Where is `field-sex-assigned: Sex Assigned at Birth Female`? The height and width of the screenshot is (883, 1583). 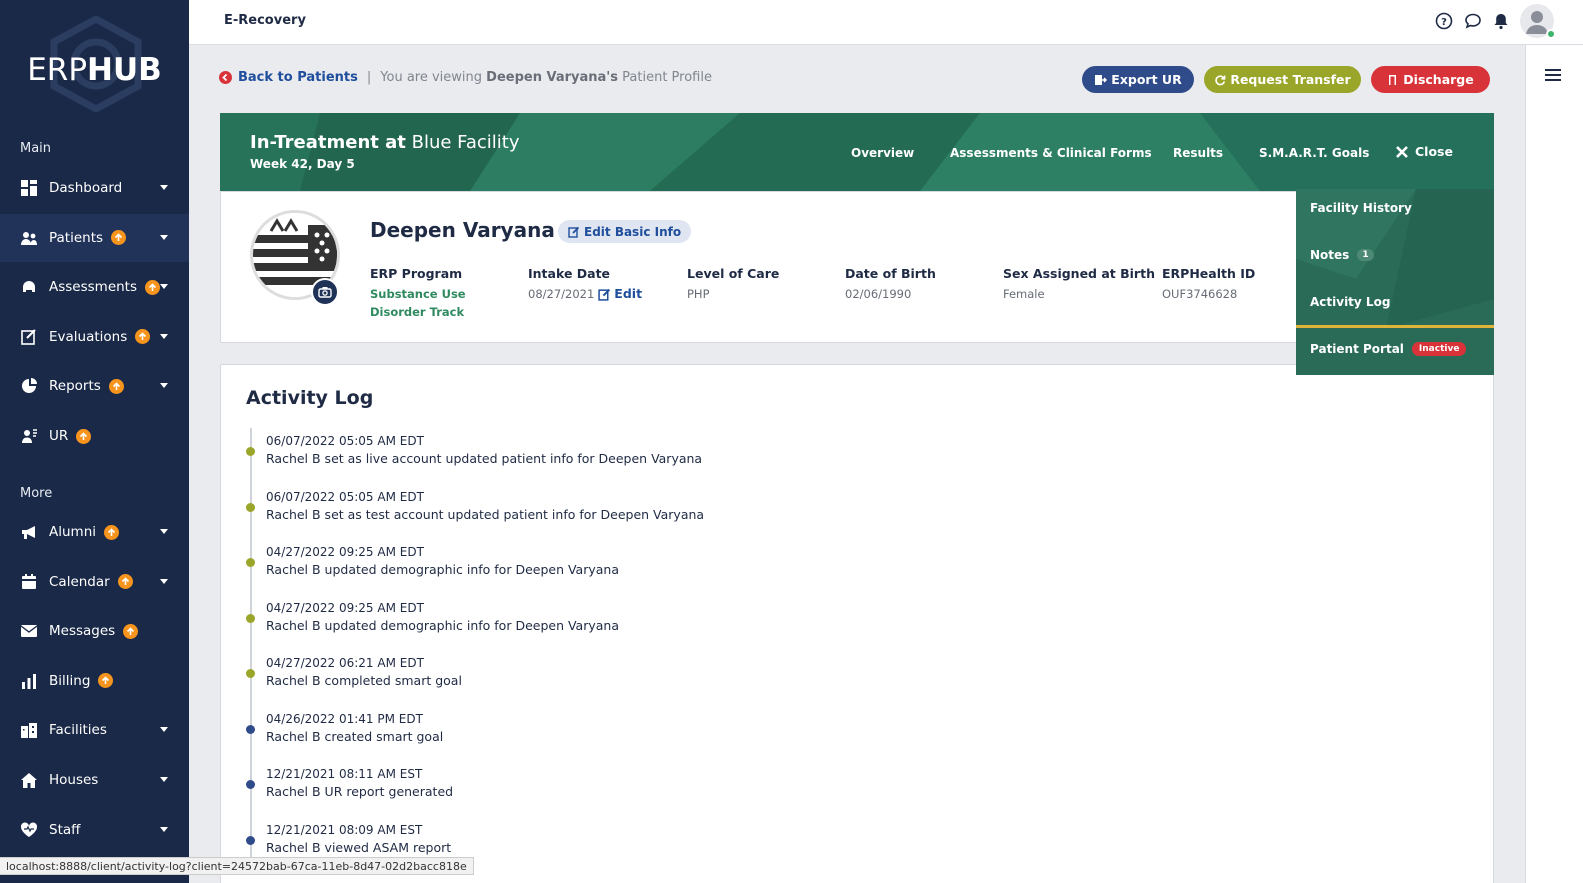 field-sex-assigned: Sex Assigned at Birth Female is located at coordinates (1079, 284).